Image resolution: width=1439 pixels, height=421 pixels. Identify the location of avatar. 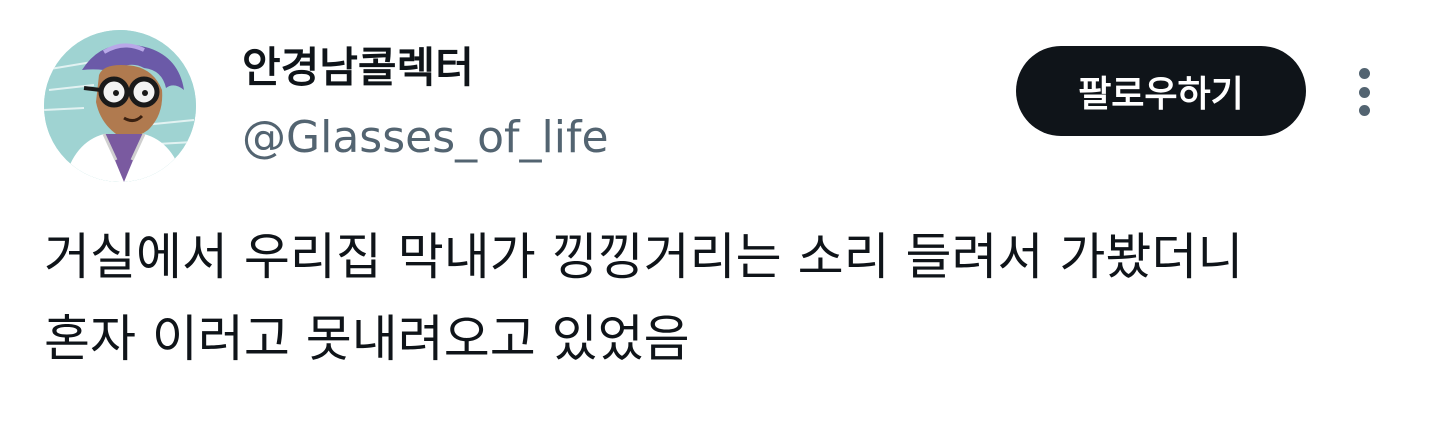
(120, 106).